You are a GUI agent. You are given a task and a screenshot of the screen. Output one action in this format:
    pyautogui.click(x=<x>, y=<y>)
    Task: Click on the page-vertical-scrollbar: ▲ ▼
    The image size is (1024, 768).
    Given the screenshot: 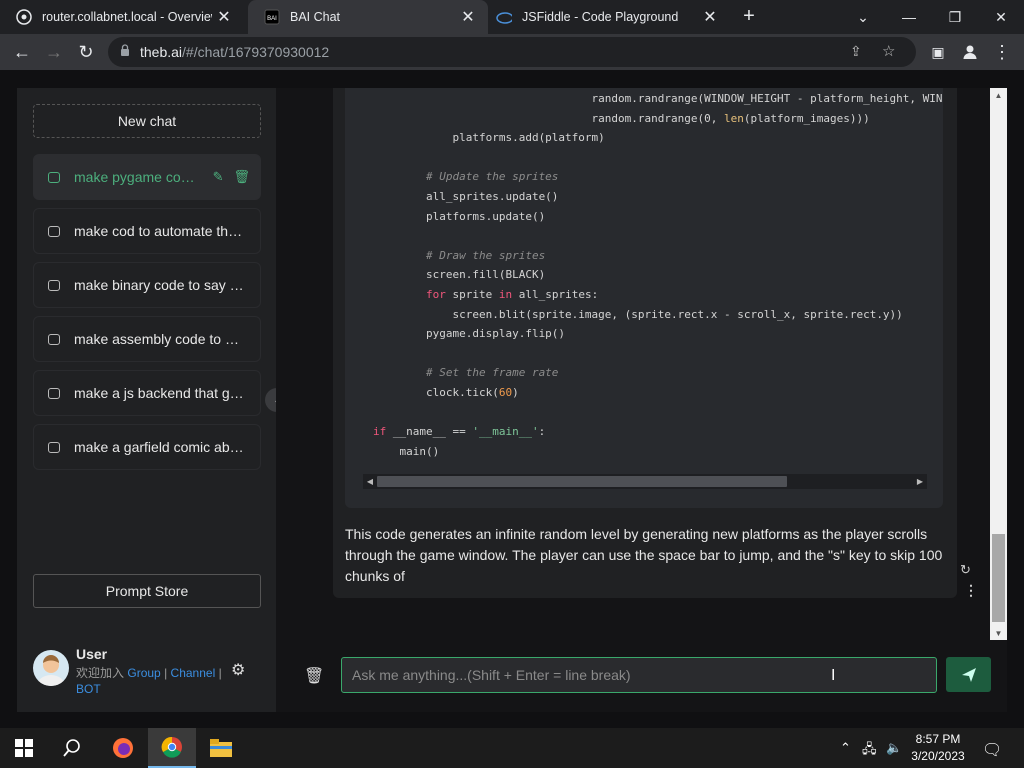 What is the action you would take?
    pyautogui.click(x=998, y=364)
    